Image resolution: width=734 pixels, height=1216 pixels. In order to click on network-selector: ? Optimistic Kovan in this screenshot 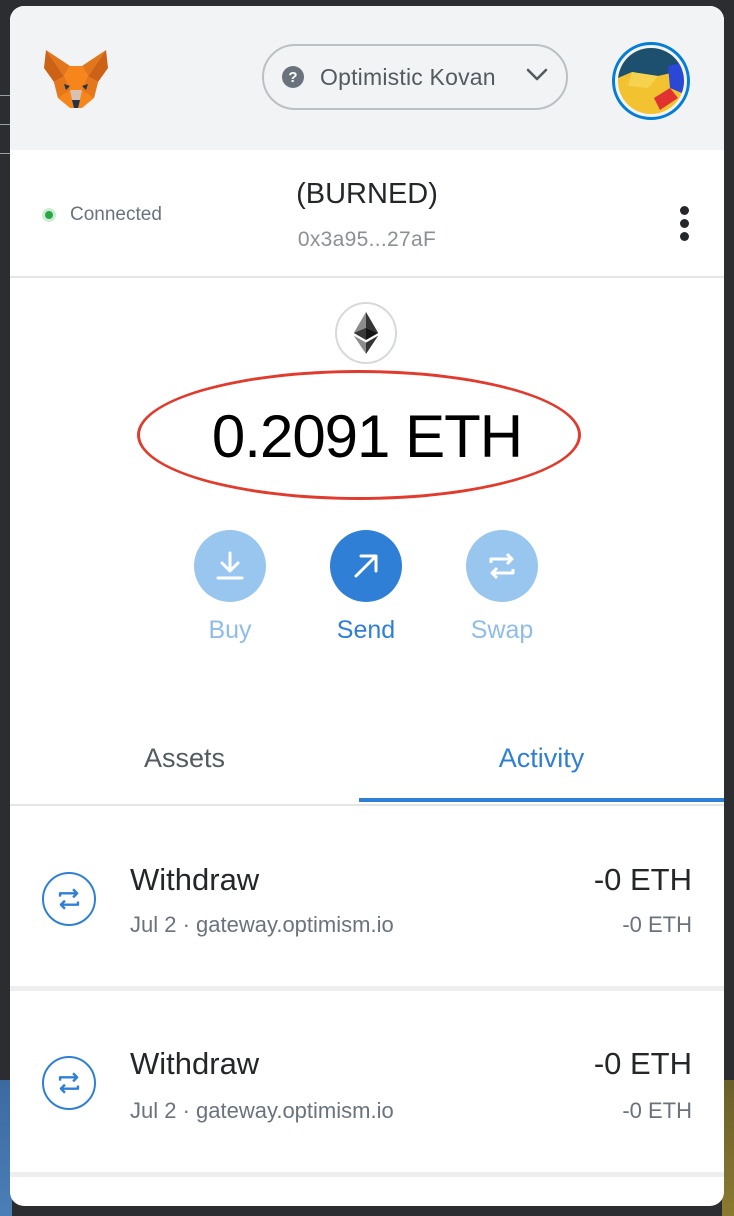, I will do `click(415, 77)`.